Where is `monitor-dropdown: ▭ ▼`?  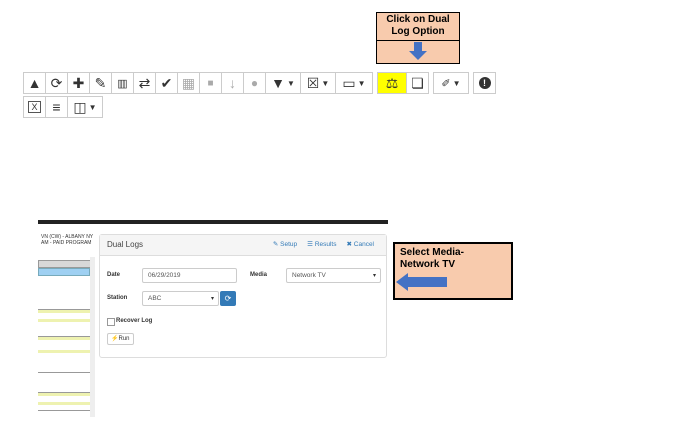 monitor-dropdown: ▭ ▼ is located at coordinates (354, 83).